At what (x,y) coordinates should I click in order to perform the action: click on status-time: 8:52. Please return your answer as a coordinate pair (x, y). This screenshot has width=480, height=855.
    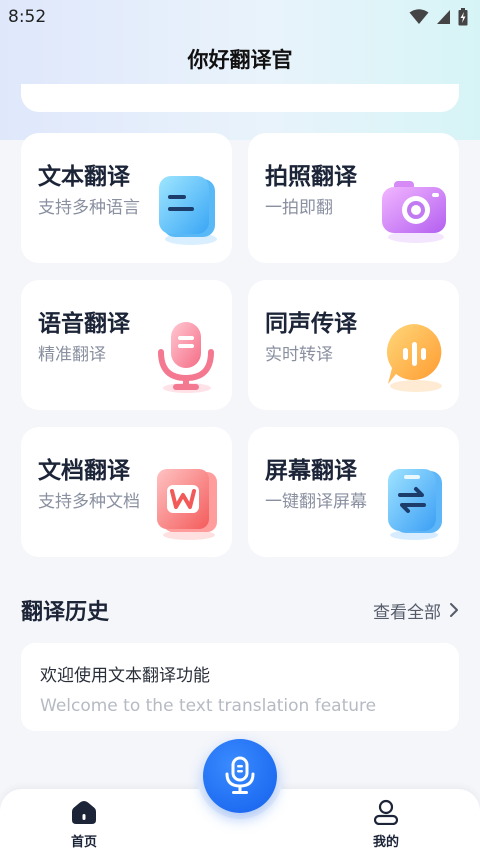
    Looking at the image, I should click on (27, 17).